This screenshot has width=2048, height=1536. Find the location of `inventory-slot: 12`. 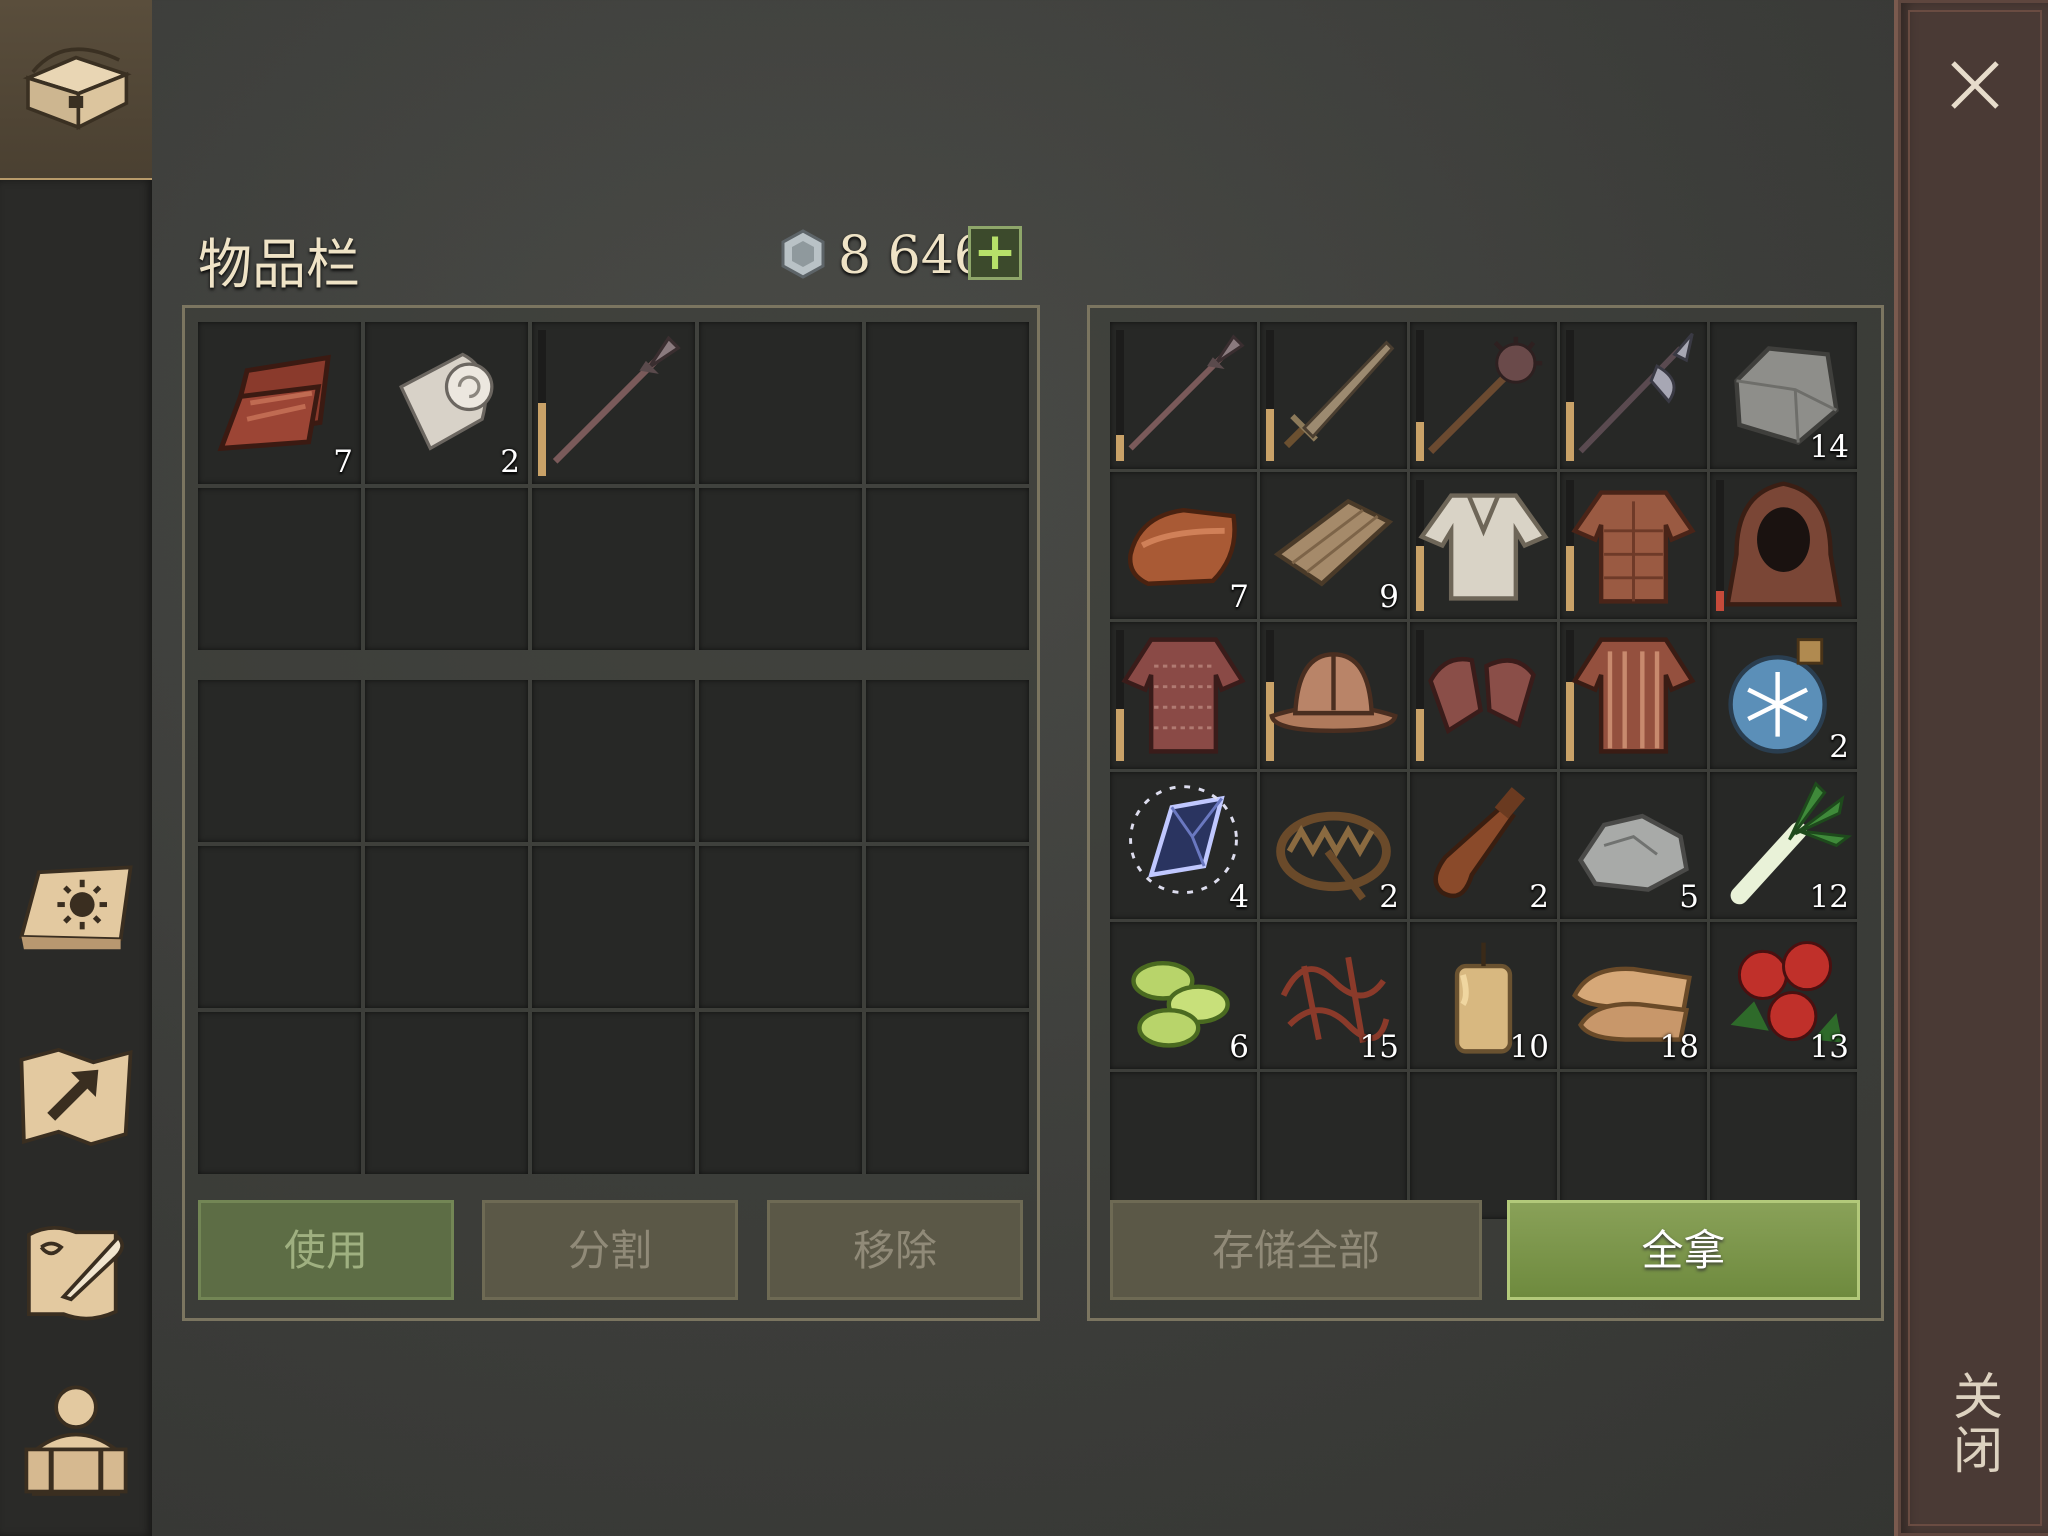

inventory-slot: 12 is located at coordinates (1783, 845).